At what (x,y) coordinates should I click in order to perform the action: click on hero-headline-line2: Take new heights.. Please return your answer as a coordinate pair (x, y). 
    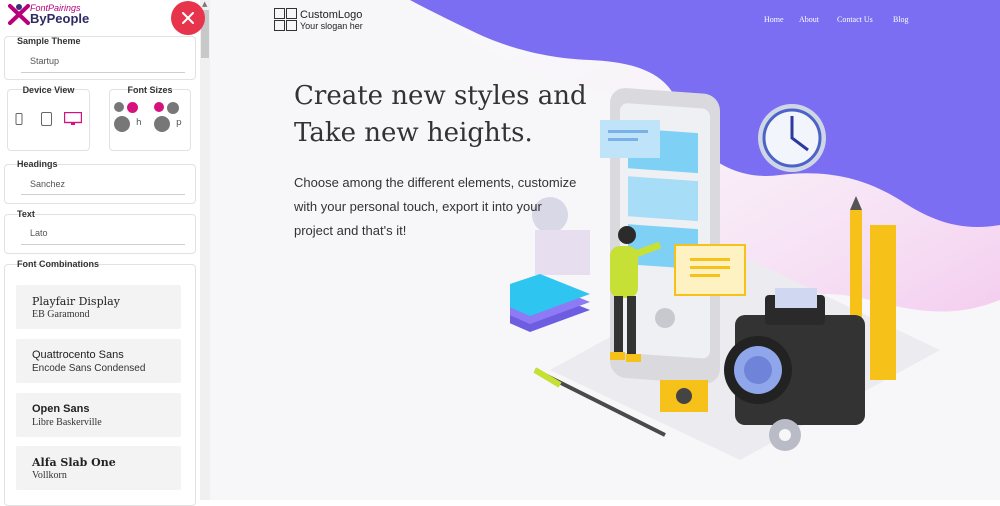
    Looking at the image, I should click on (413, 133).